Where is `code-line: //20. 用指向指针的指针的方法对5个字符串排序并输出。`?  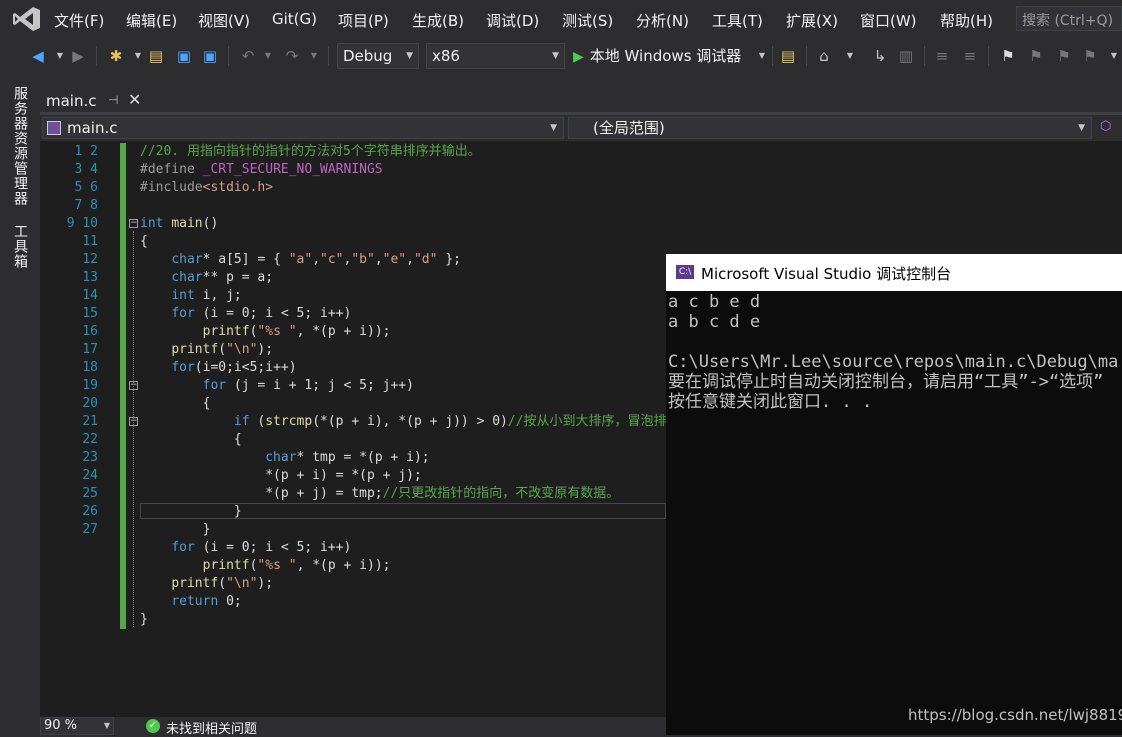 code-line: //20. 用指向指针的指针的方法对5个字符串排序并输出。 is located at coordinates (410, 152).